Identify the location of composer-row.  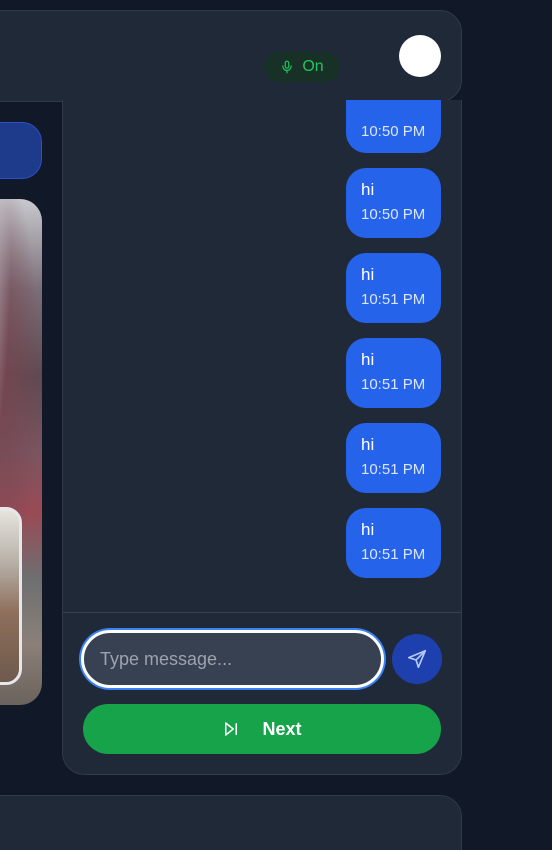
(262, 660).